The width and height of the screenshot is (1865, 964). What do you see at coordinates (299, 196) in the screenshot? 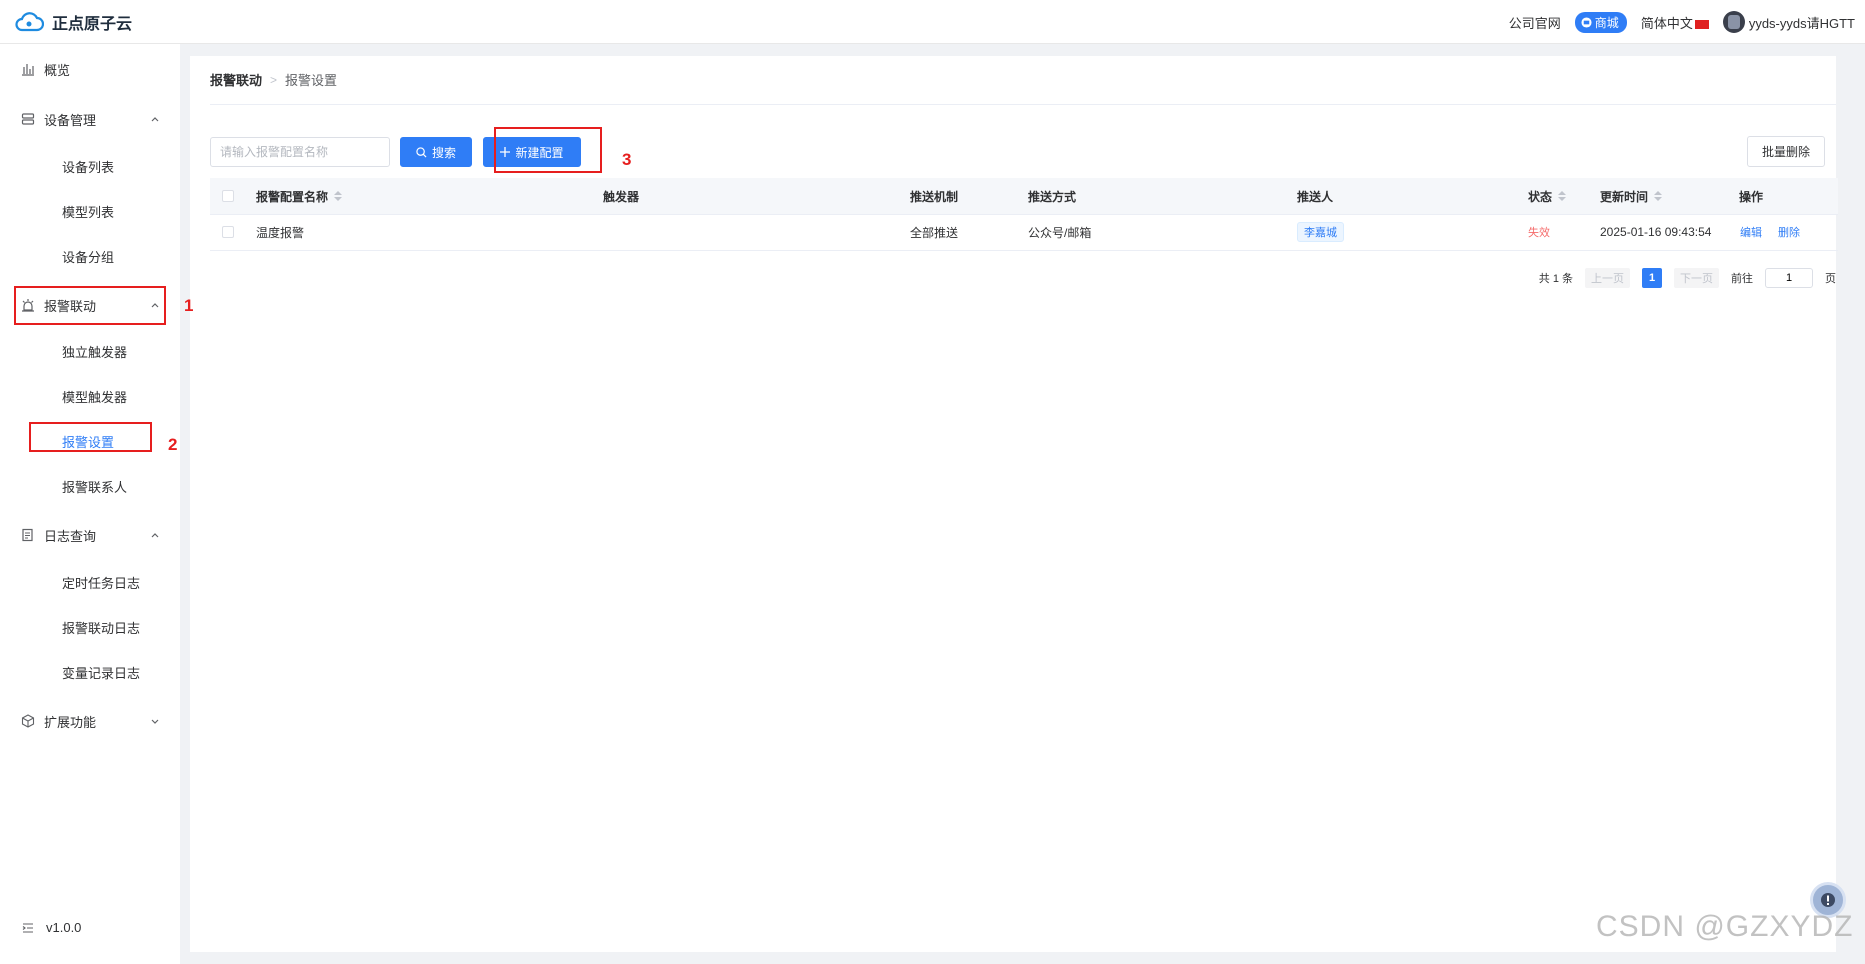
I see `column-header-name: 报警配置名称` at bounding box center [299, 196].